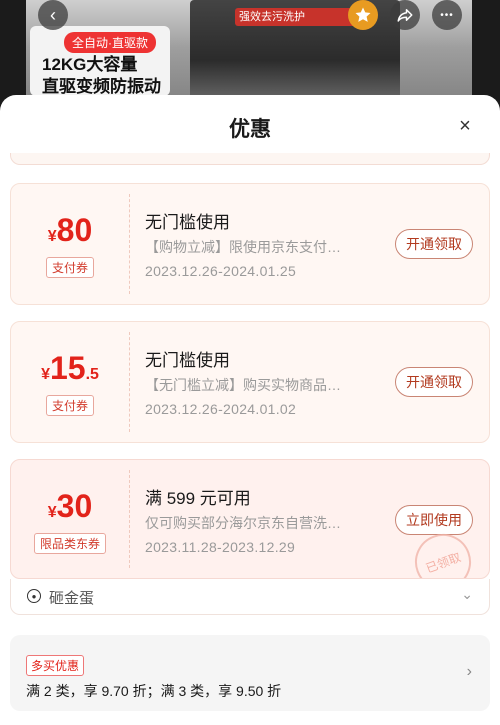 This screenshot has width=500, height=725. Describe the element at coordinates (72, 598) in the screenshot. I see `golden-egg-label: 砸金蛋` at that location.